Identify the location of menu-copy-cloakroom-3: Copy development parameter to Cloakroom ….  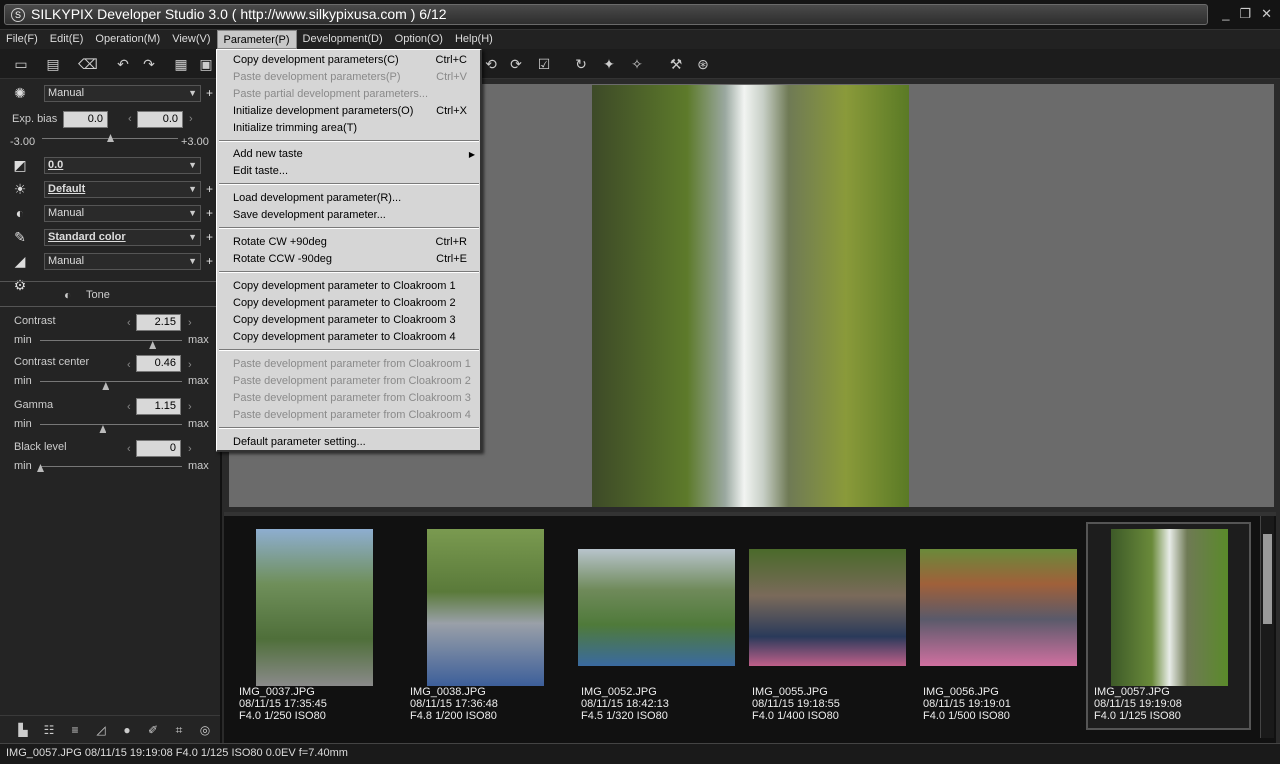
(349, 320).